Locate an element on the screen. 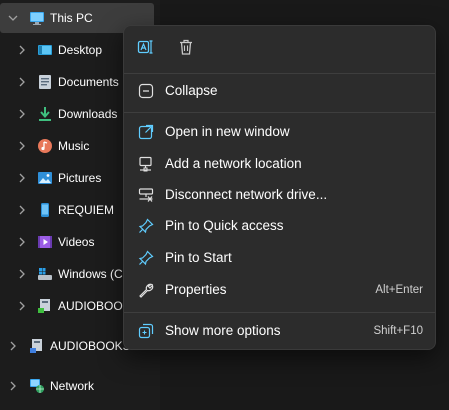  menu-item-collapse: Collapse is located at coordinates (279, 91).